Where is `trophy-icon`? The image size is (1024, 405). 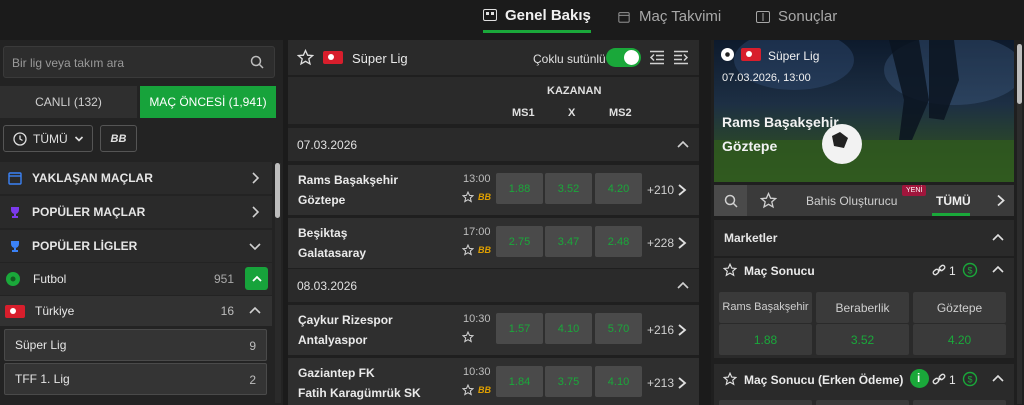 trophy-icon is located at coordinates (15, 212).